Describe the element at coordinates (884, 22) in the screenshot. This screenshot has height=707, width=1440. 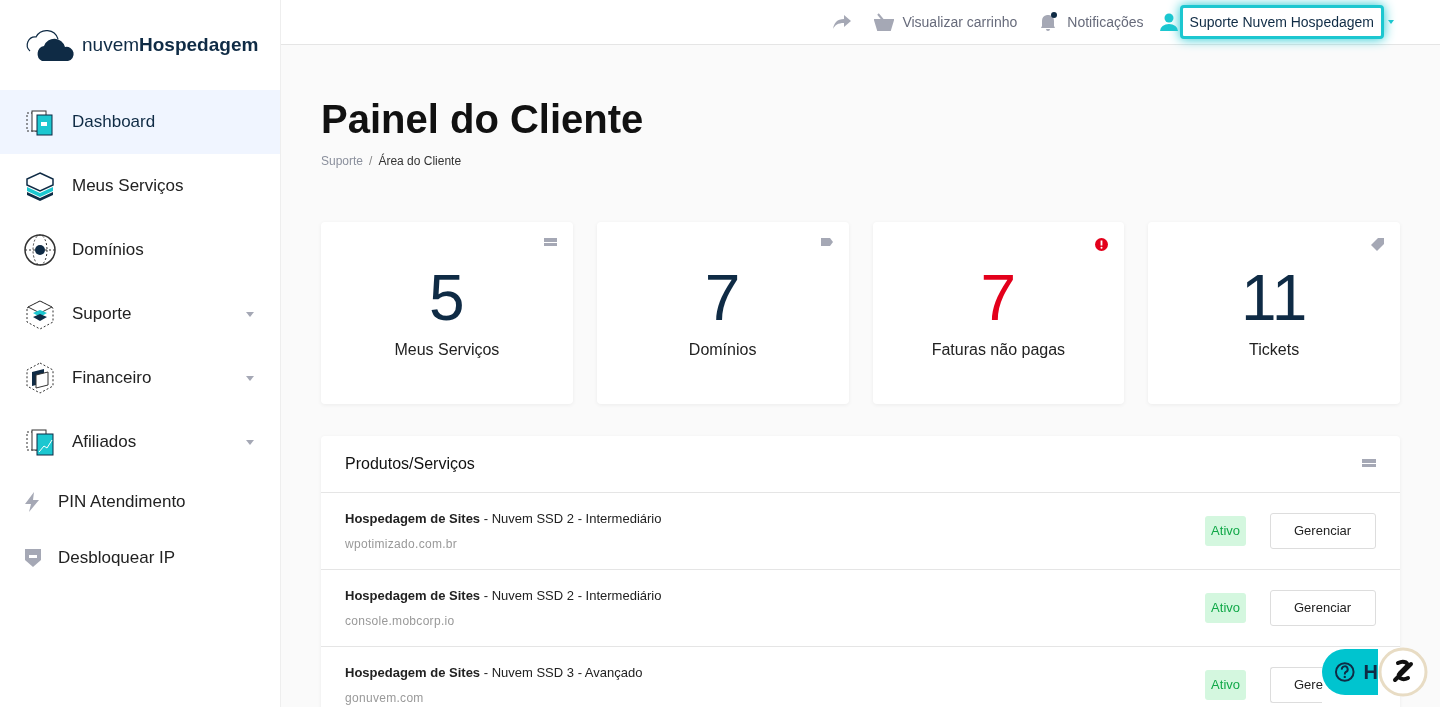
I see `basket-icon` at that location.